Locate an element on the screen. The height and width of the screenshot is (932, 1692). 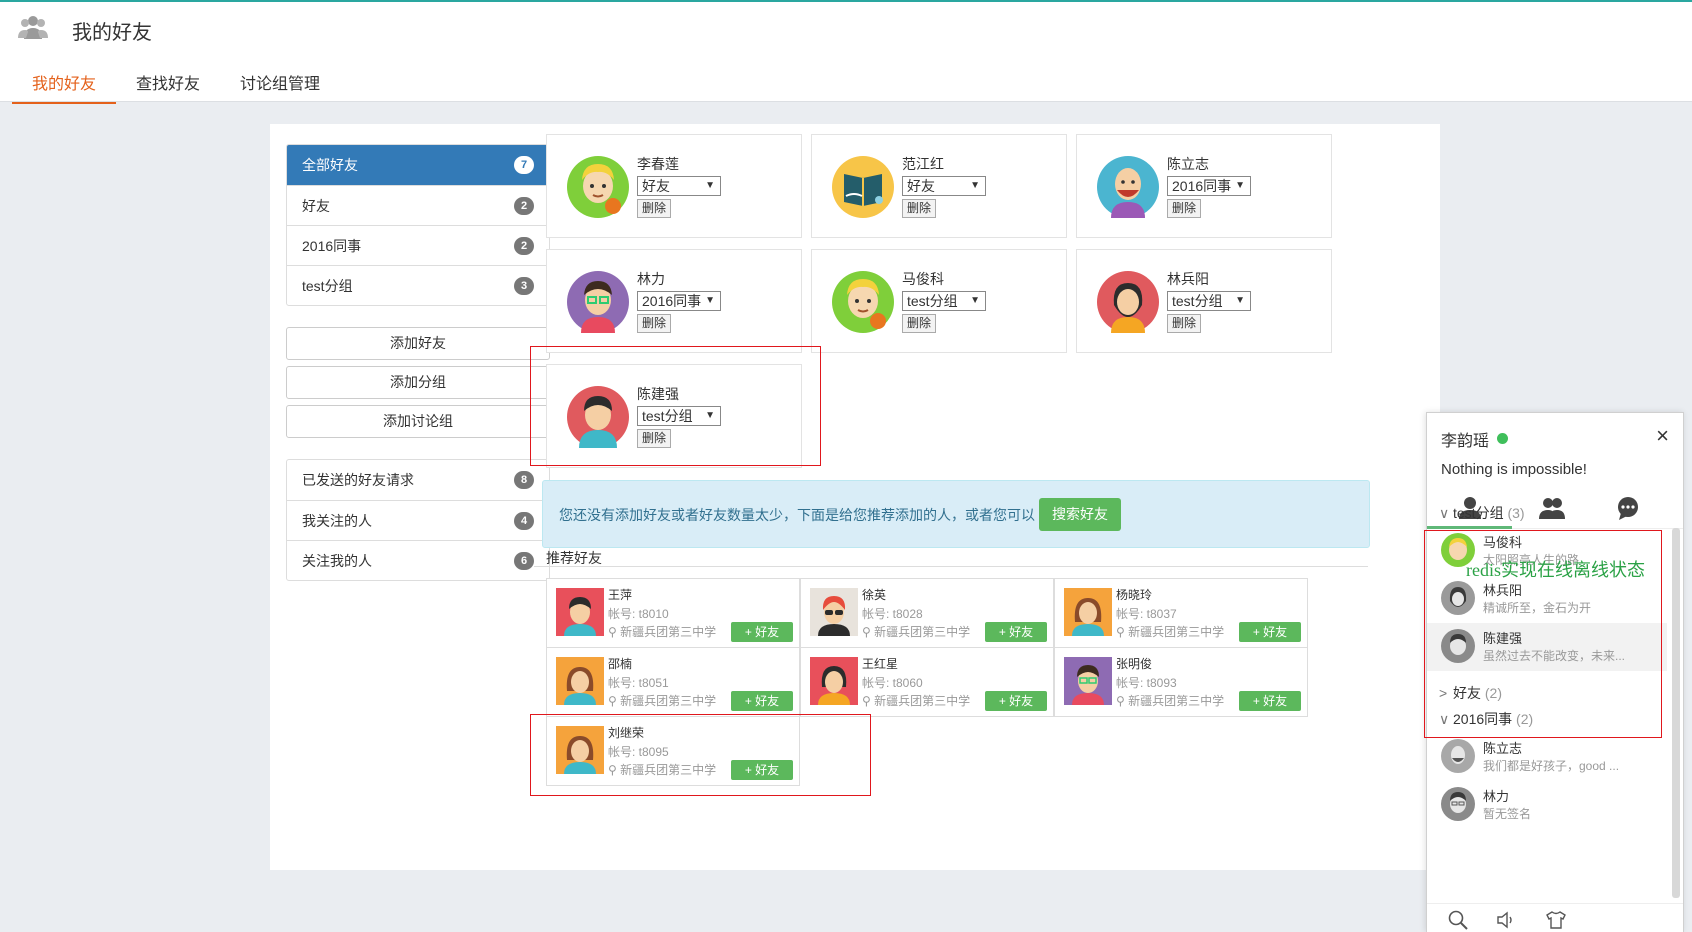
group-item-test: test分组 3 is located at coordinates (418, 285).